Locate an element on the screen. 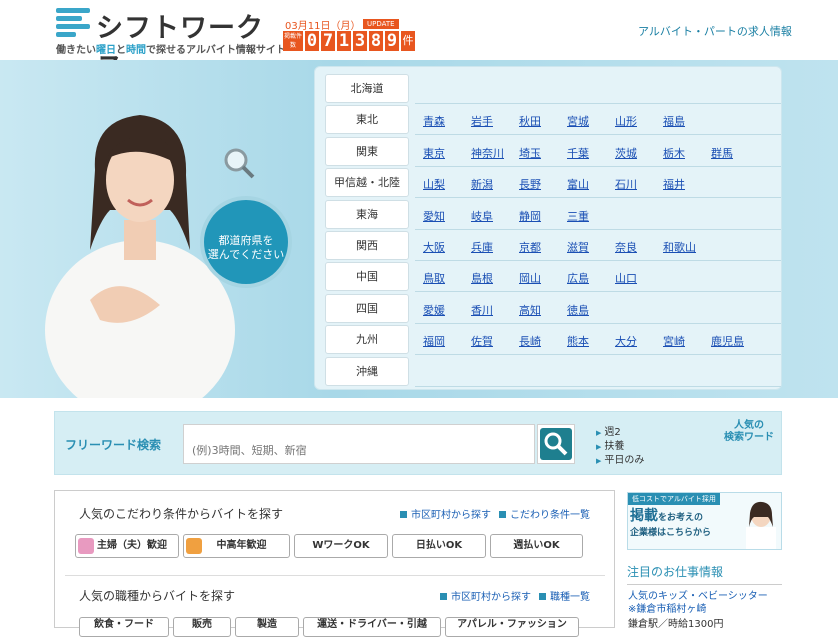 The image size is (838, 637). prefecture-link: 京都 is located at coordinates (530, 247).